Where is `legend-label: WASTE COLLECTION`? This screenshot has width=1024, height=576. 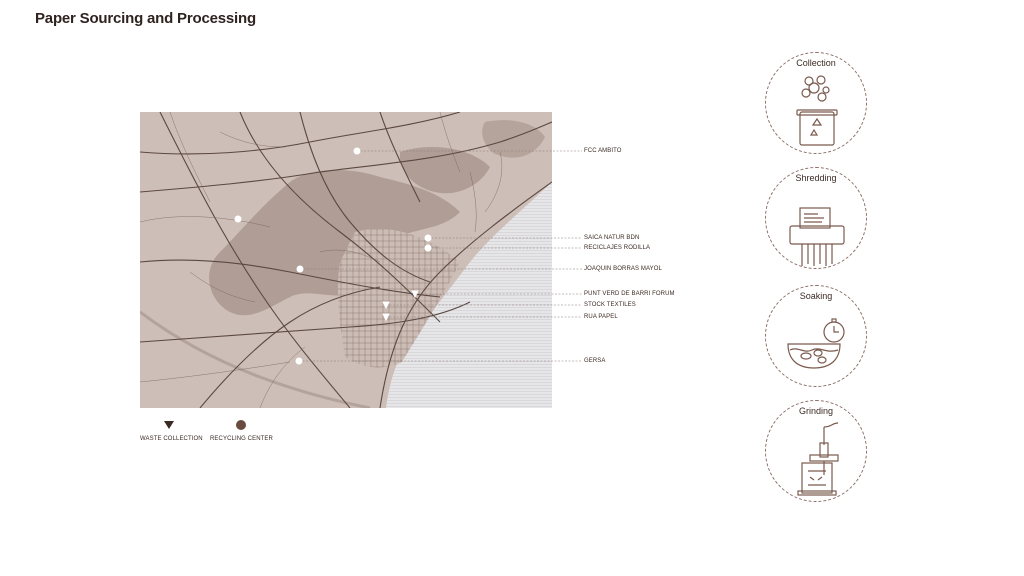
legend-label: WASTE COLLECTION is located at coordinates (171, 439).